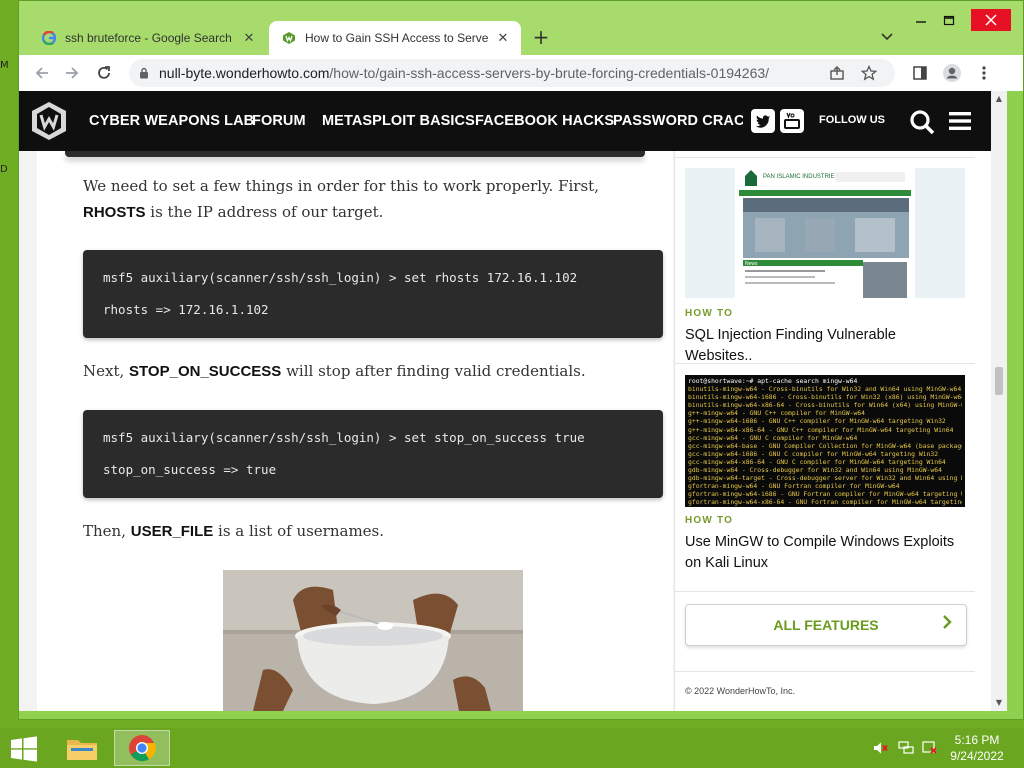 This screenshot has height=768, width=1024. Describe the element at coordinates (922, 122) in the screenshot. I see `search-icon` at that location.